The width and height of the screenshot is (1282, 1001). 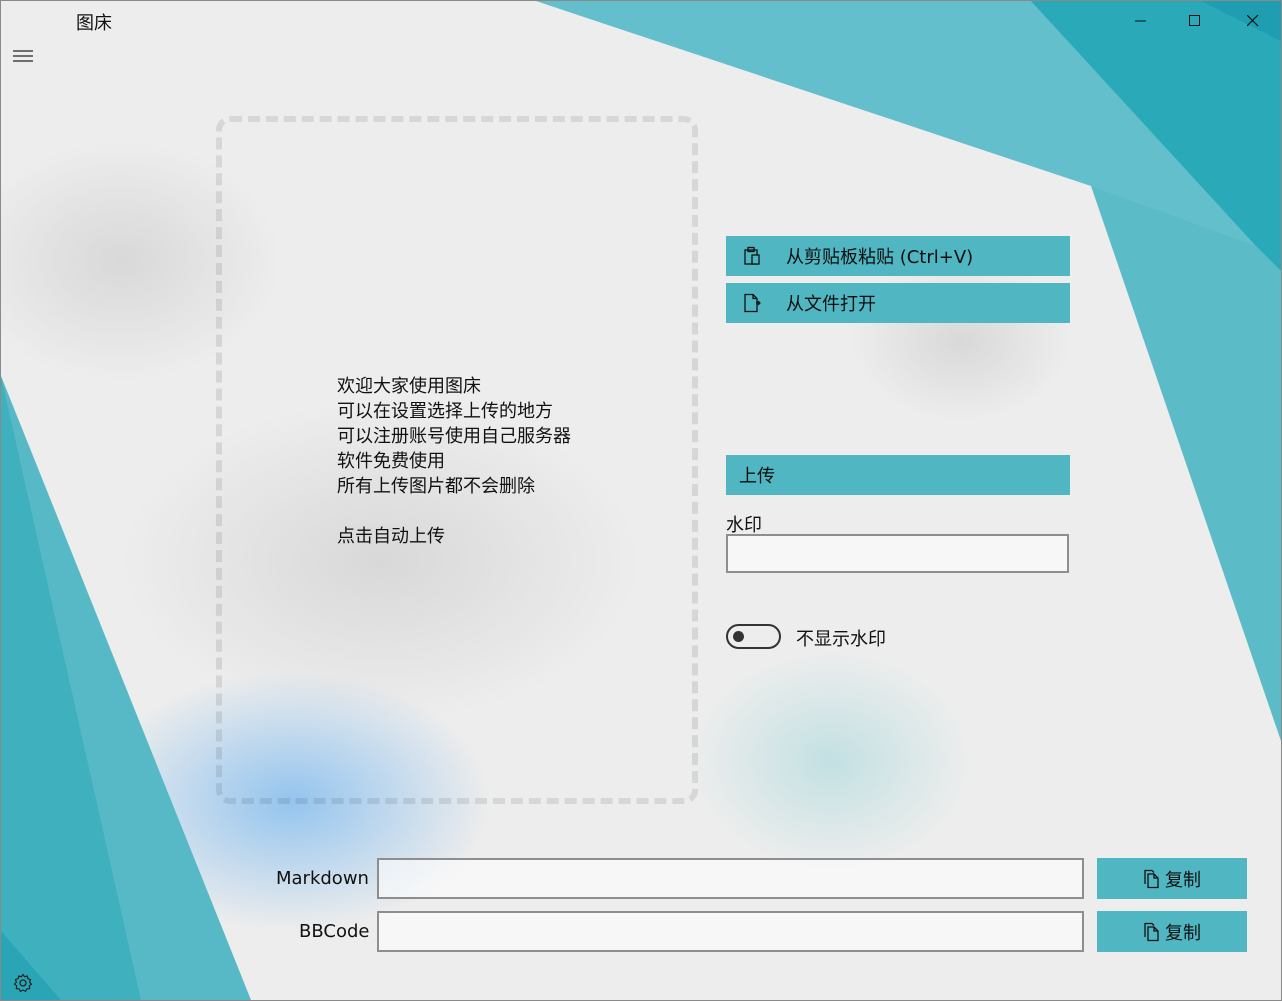 I want to click on paste-from-clipboard-button: 从剪贴板粘贴 (Ctrl+V), so click(x=898, y=256).